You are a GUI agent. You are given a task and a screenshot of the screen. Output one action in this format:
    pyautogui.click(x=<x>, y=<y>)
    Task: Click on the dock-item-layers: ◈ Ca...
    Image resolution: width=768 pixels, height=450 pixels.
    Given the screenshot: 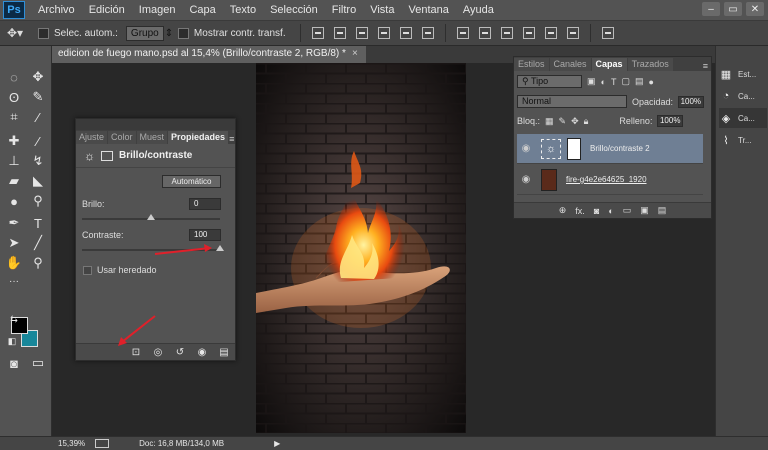 What is the action you would take?
    pyautogui.click(x=743, y=118)
    